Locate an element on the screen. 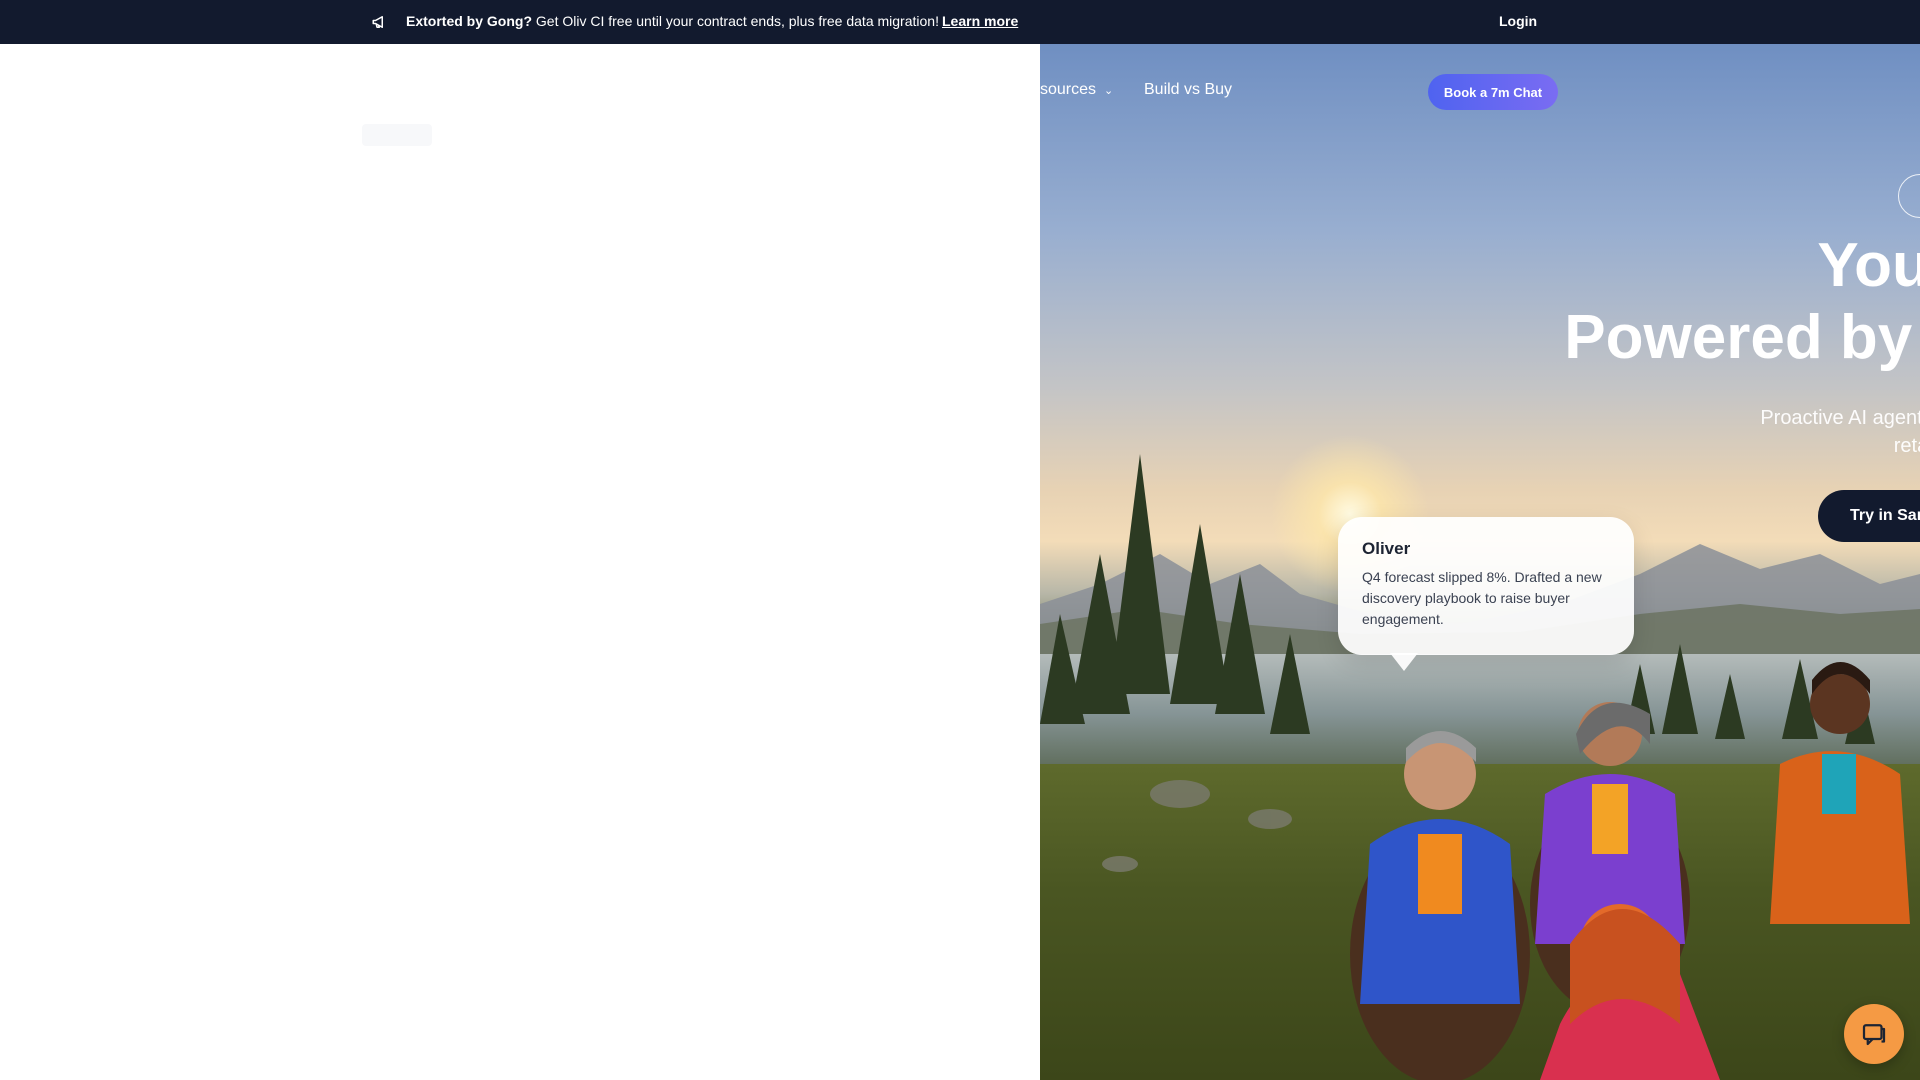 This screenshot has width=1920, height=1080. chat-launcher-button is located at coordinates (1874, 1034).